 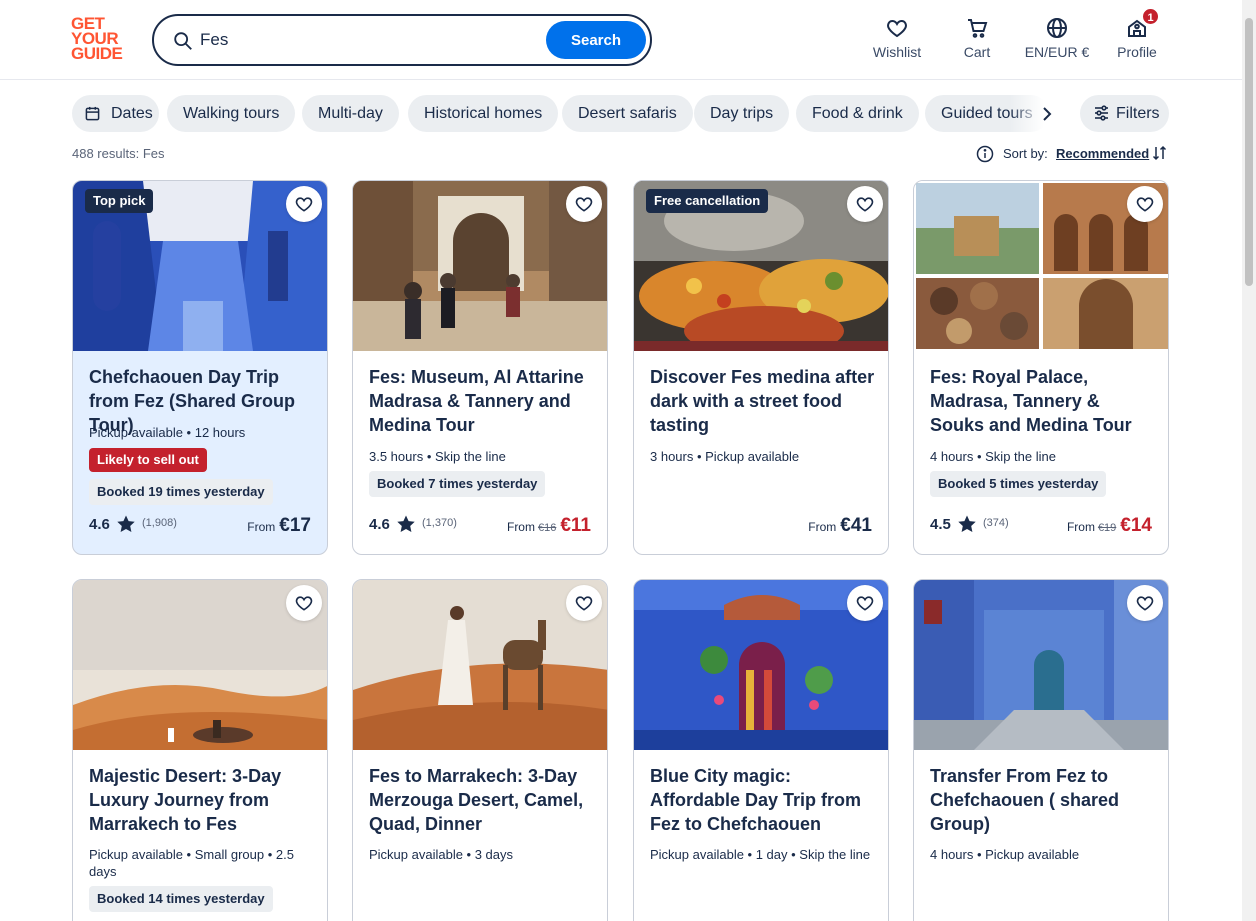 What do you see at coordinates (627, 113) in the screenshot?
I see `chip-desert-safaris: Desert safaris` at bounding box center [627, 113].